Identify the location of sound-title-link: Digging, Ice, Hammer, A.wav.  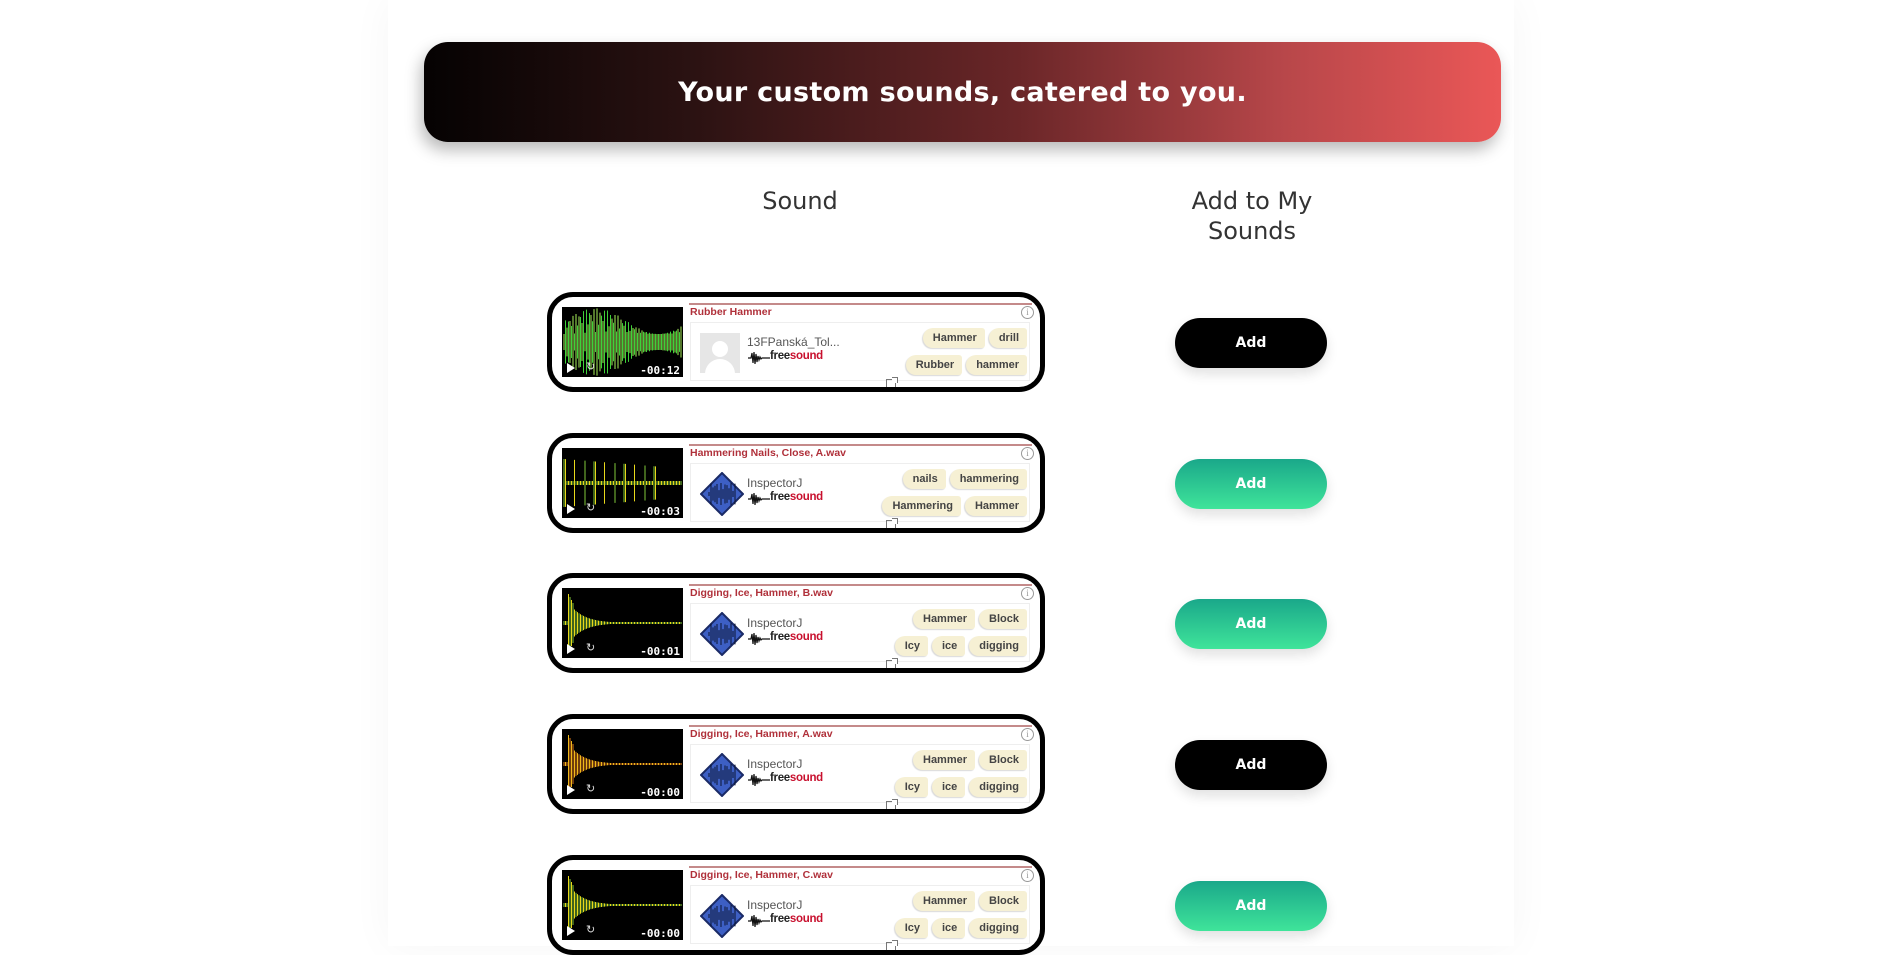
(761, 734).